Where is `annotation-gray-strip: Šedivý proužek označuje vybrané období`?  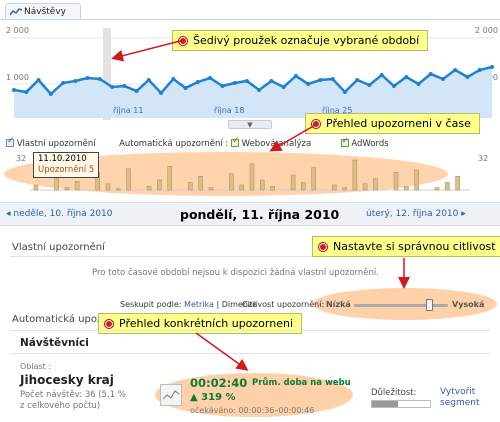 annotation-gray-strip: Šedivý proužek označuje vybrané období is located at coordinates (300, 40).